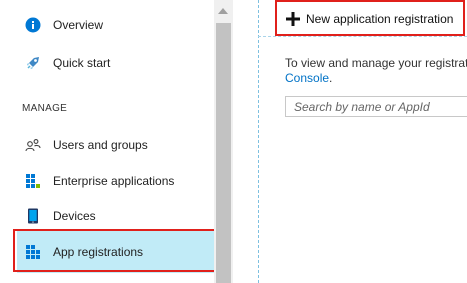 Image resolution: width=467 pixels, height=283 pixels. I want to click on app-registrations-icon, so click(33, 252).